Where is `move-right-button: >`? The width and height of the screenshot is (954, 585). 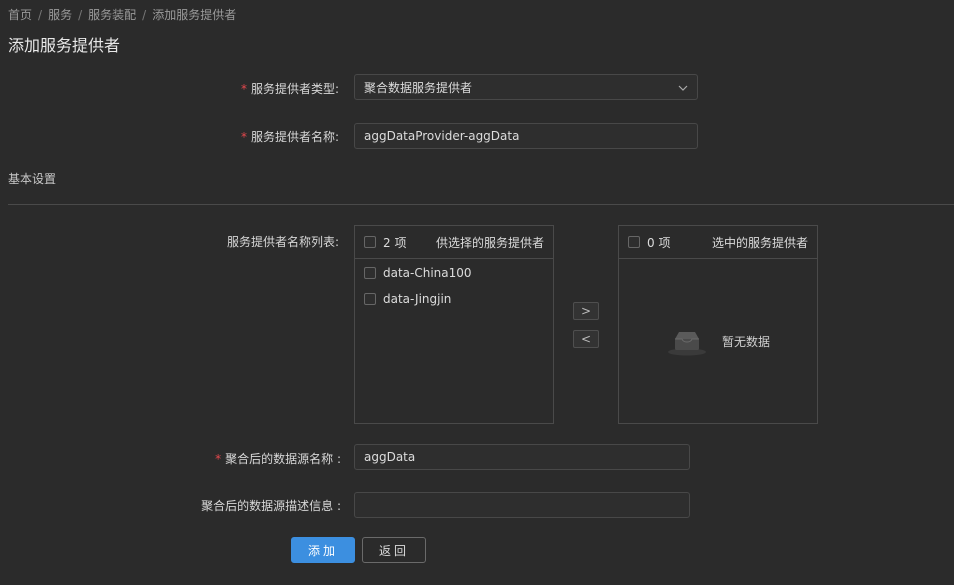 move-right-button: > is located at coordinates (586, 311).